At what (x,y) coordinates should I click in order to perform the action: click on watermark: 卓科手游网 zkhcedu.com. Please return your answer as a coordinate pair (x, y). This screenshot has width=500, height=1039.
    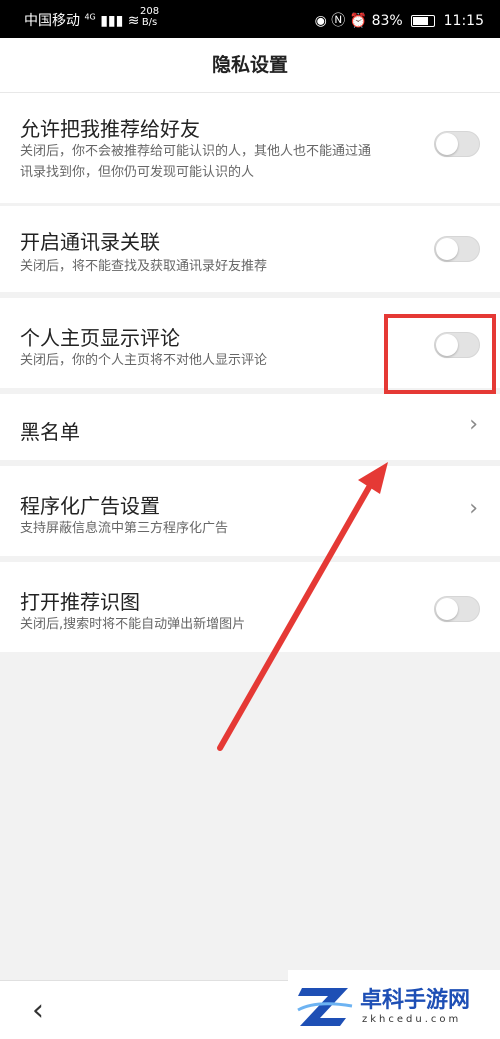
    Looking at the image, I should click on (394, 1004).